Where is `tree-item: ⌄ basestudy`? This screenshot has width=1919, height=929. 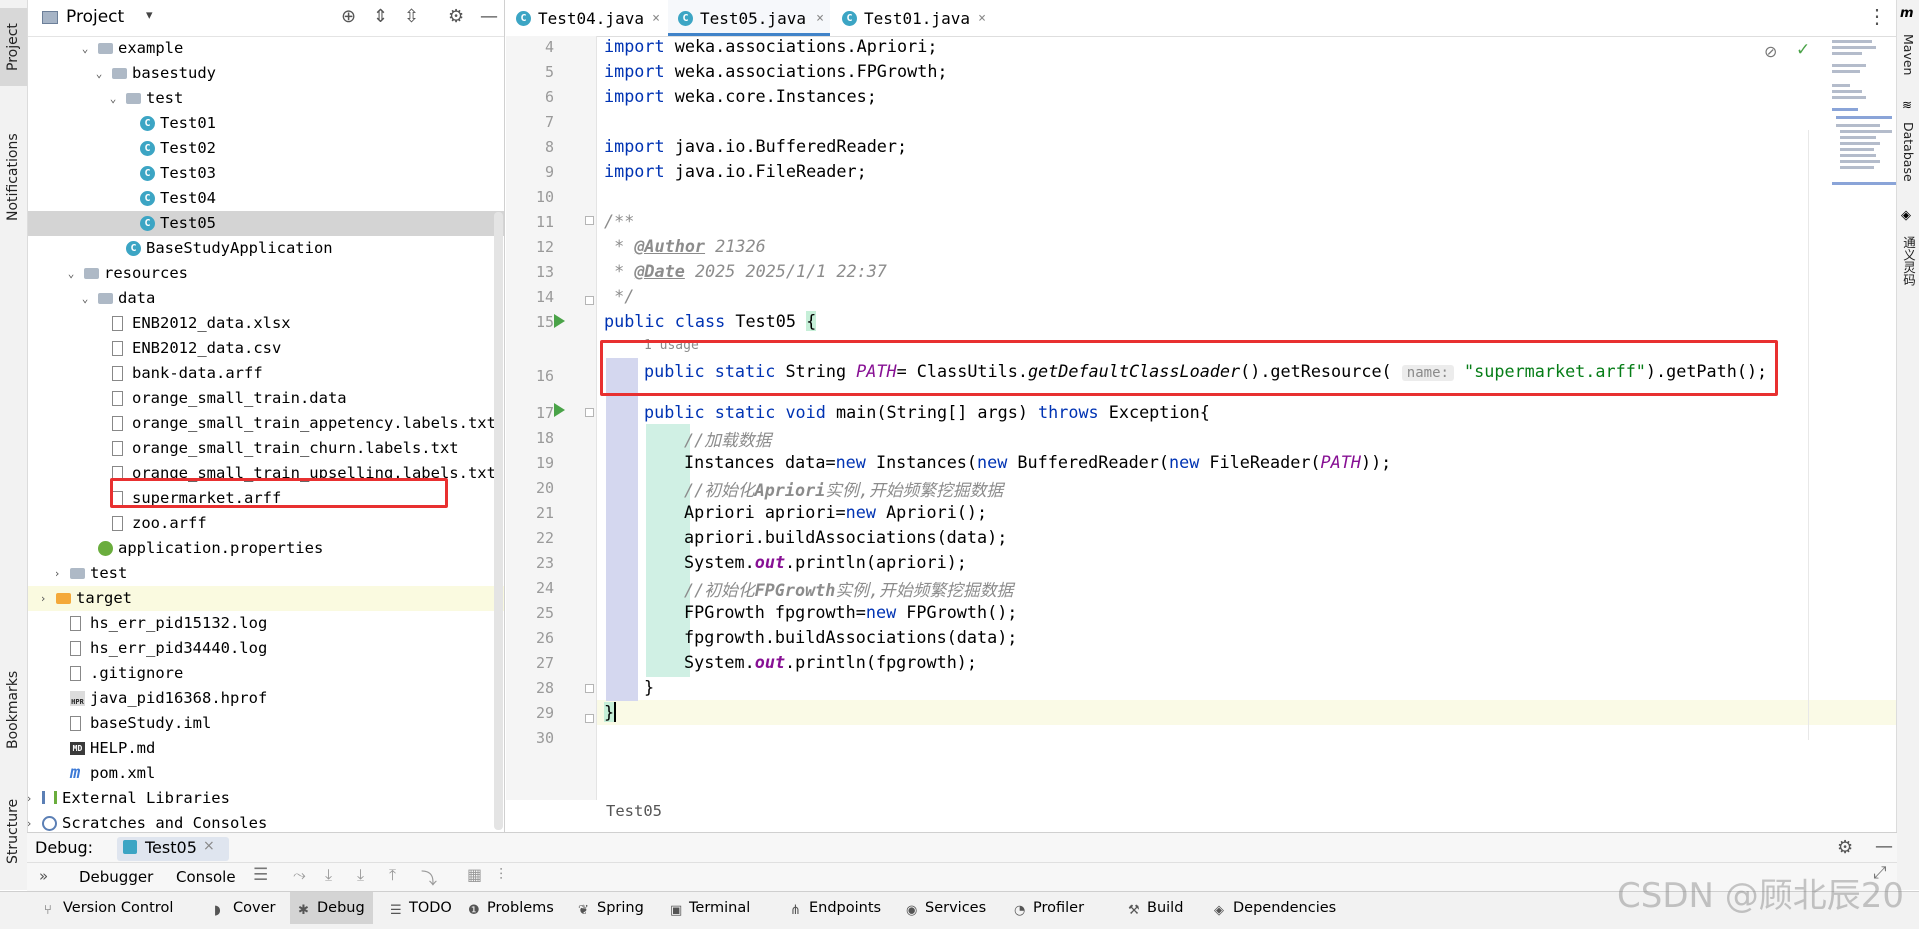 tree-item: ⌄ basestudy is located at coordinates (266, 73).